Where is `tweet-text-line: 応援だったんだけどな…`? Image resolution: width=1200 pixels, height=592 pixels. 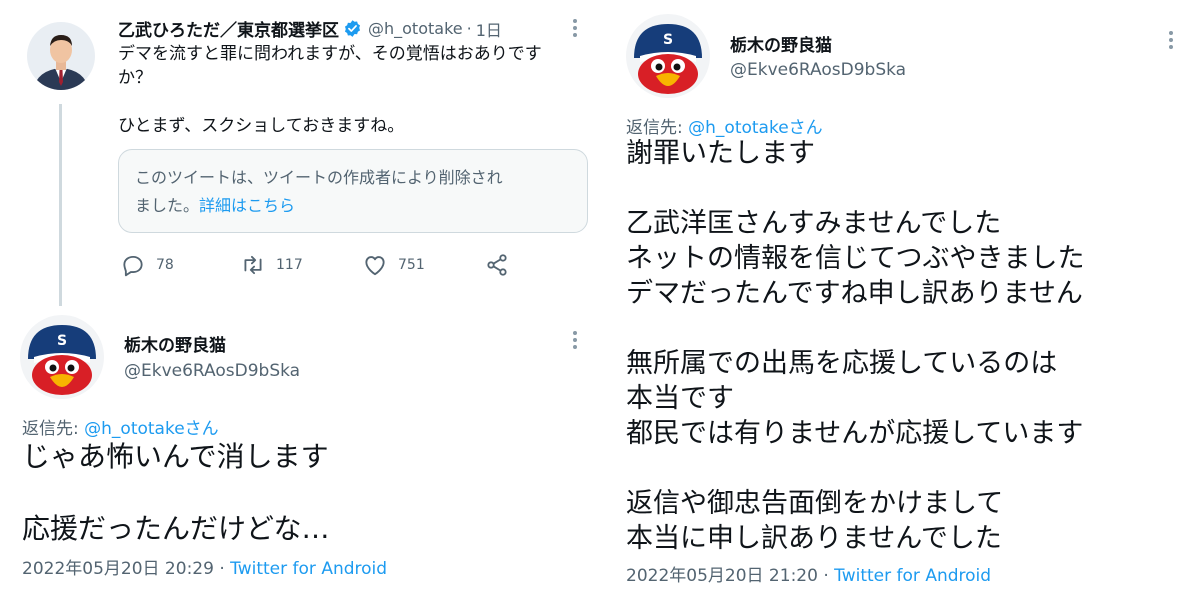 tweet-text-line: 応援だったんだけどな… is located at coordinates (176, 528).